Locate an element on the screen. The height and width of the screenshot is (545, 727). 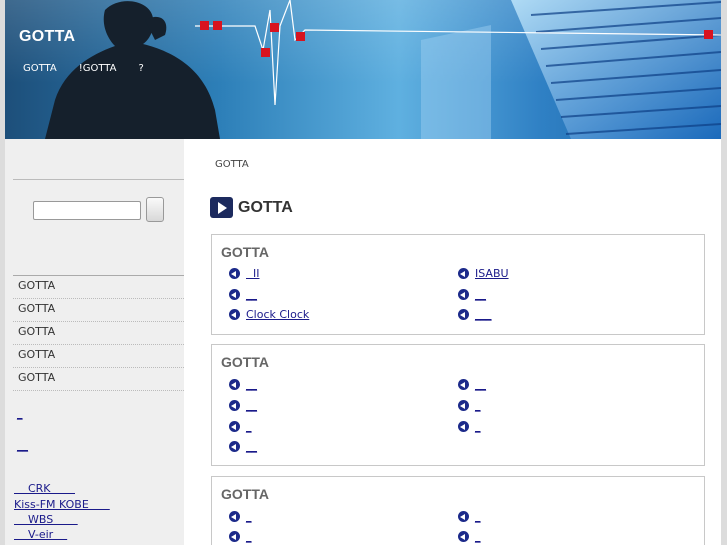
link-text: ISABU is located at coordinates (492, 273).